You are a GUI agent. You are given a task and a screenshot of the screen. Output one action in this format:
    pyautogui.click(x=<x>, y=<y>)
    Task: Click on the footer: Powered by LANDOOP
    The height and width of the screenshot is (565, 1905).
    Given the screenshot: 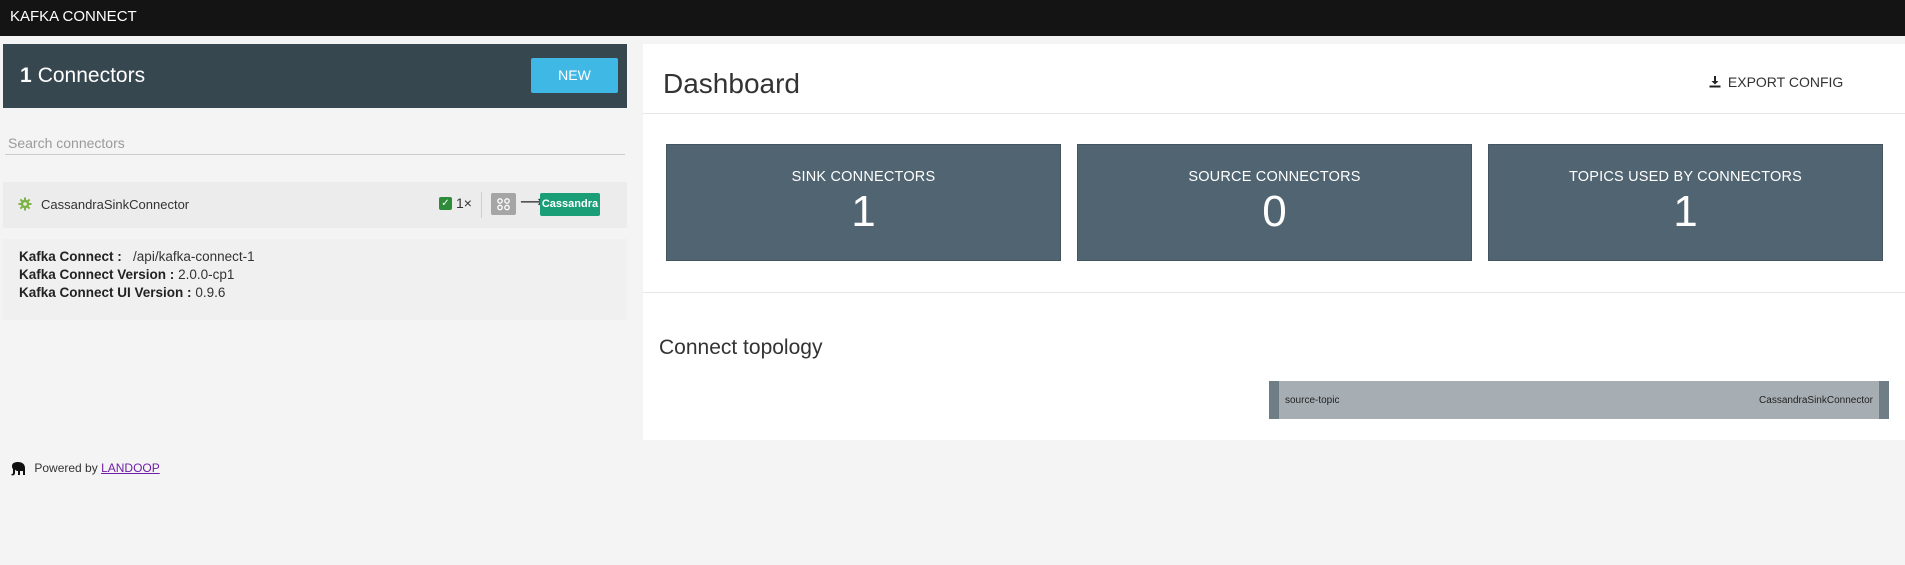 What is the action you would take?
    pyautogui.click(x=84, y=469)
    